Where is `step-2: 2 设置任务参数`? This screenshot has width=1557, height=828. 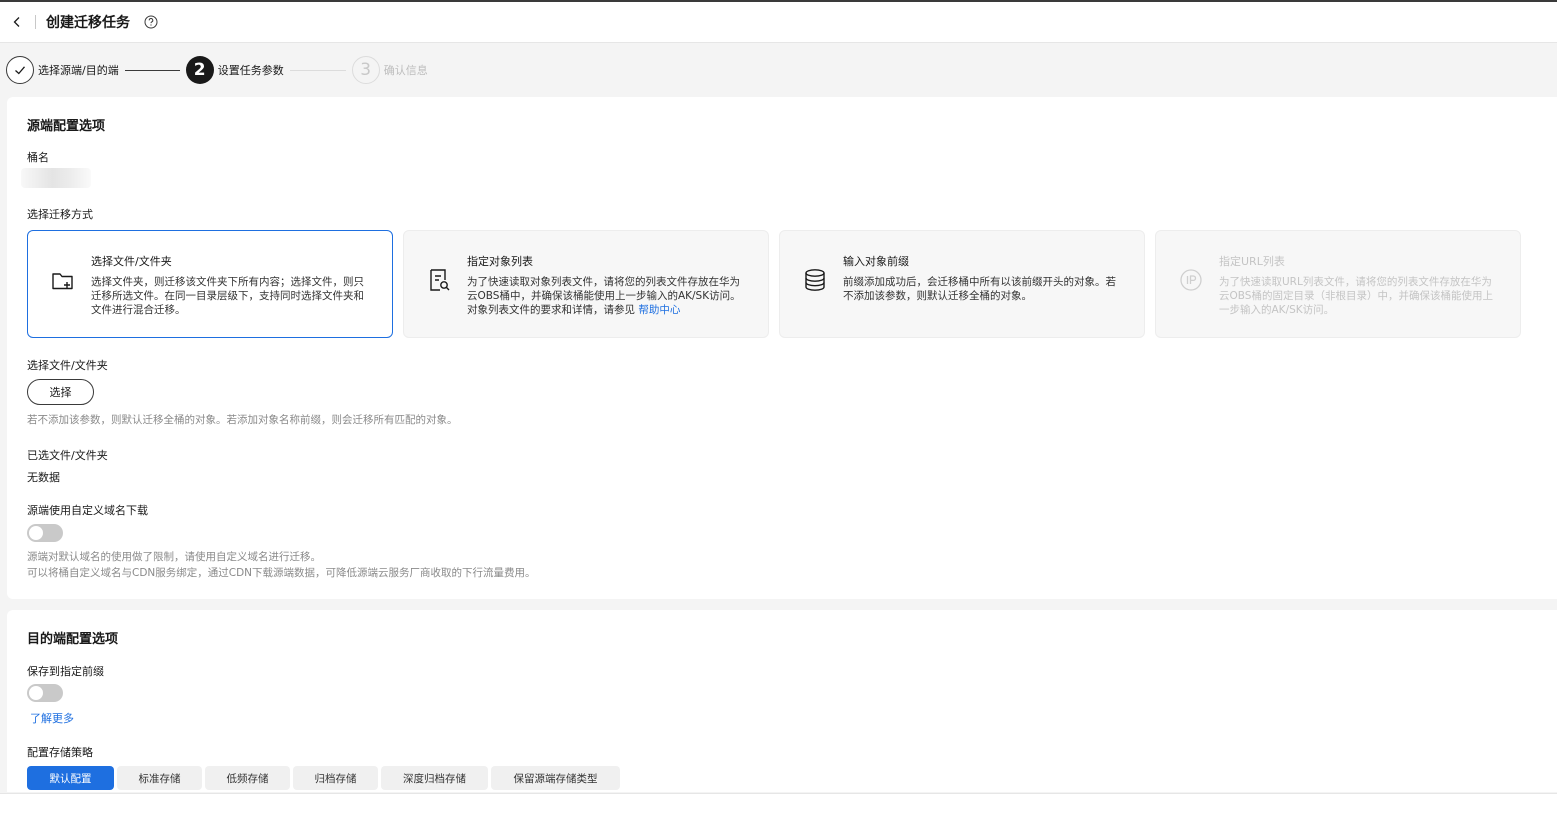
step-2: 2 设置任务参数 is located at coordinates (234, 70).